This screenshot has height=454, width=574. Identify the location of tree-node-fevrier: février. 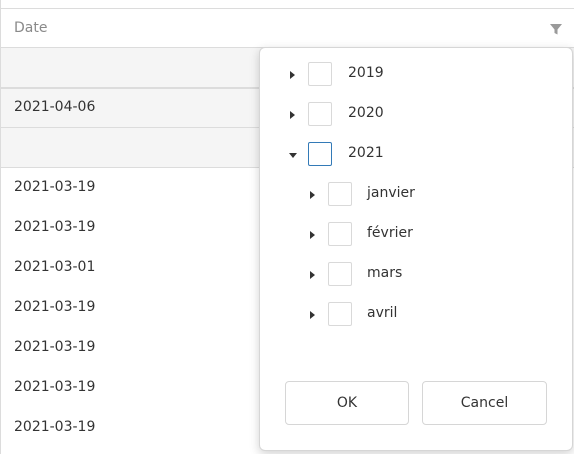
(410, 235).